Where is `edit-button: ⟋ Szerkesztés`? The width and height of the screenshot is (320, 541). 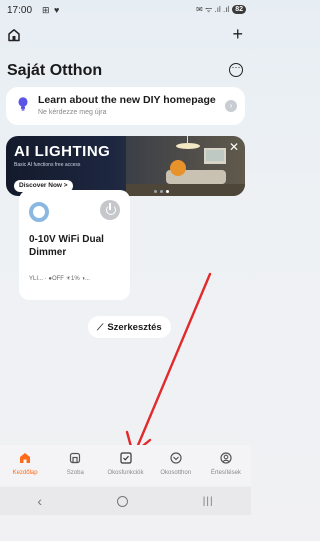 edit-button: ⟋ Szerkesztés is located at coordinates (129, 327).